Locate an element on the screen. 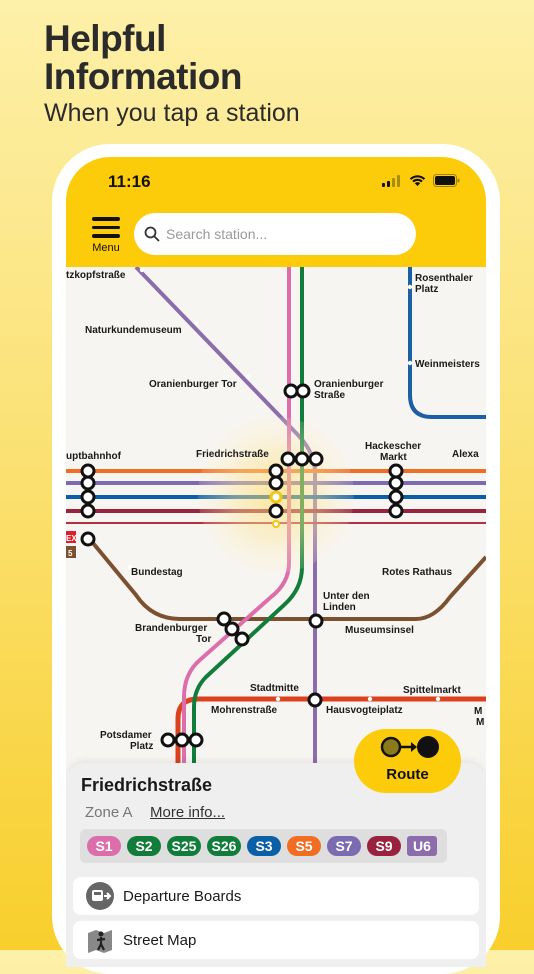  map-label-pots1: Potsdamer is located at coordinates (126, 735).